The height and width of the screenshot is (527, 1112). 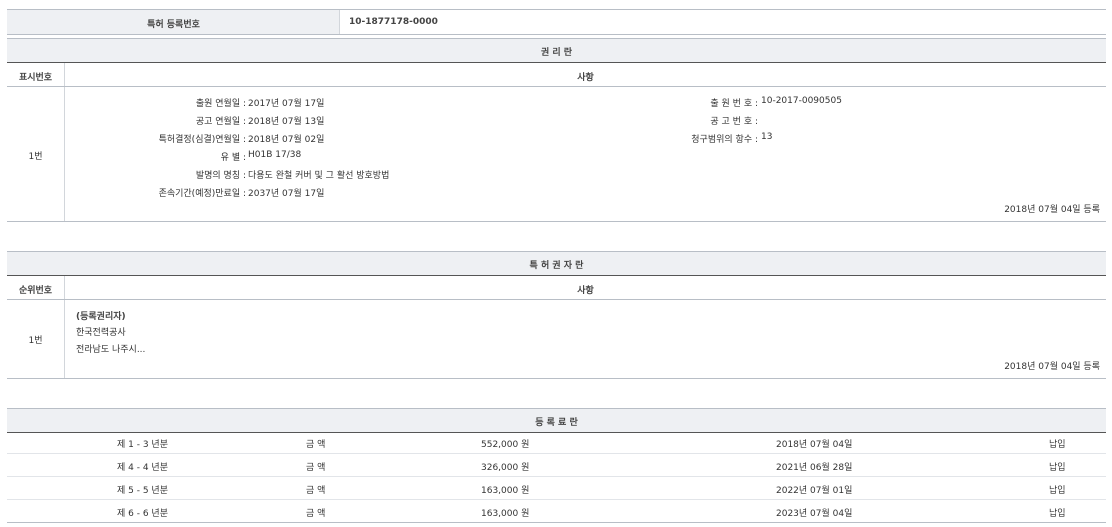 I want to click on holders-registration-date: 2018년 07월 04일 등록, so click(x=950, y=365).